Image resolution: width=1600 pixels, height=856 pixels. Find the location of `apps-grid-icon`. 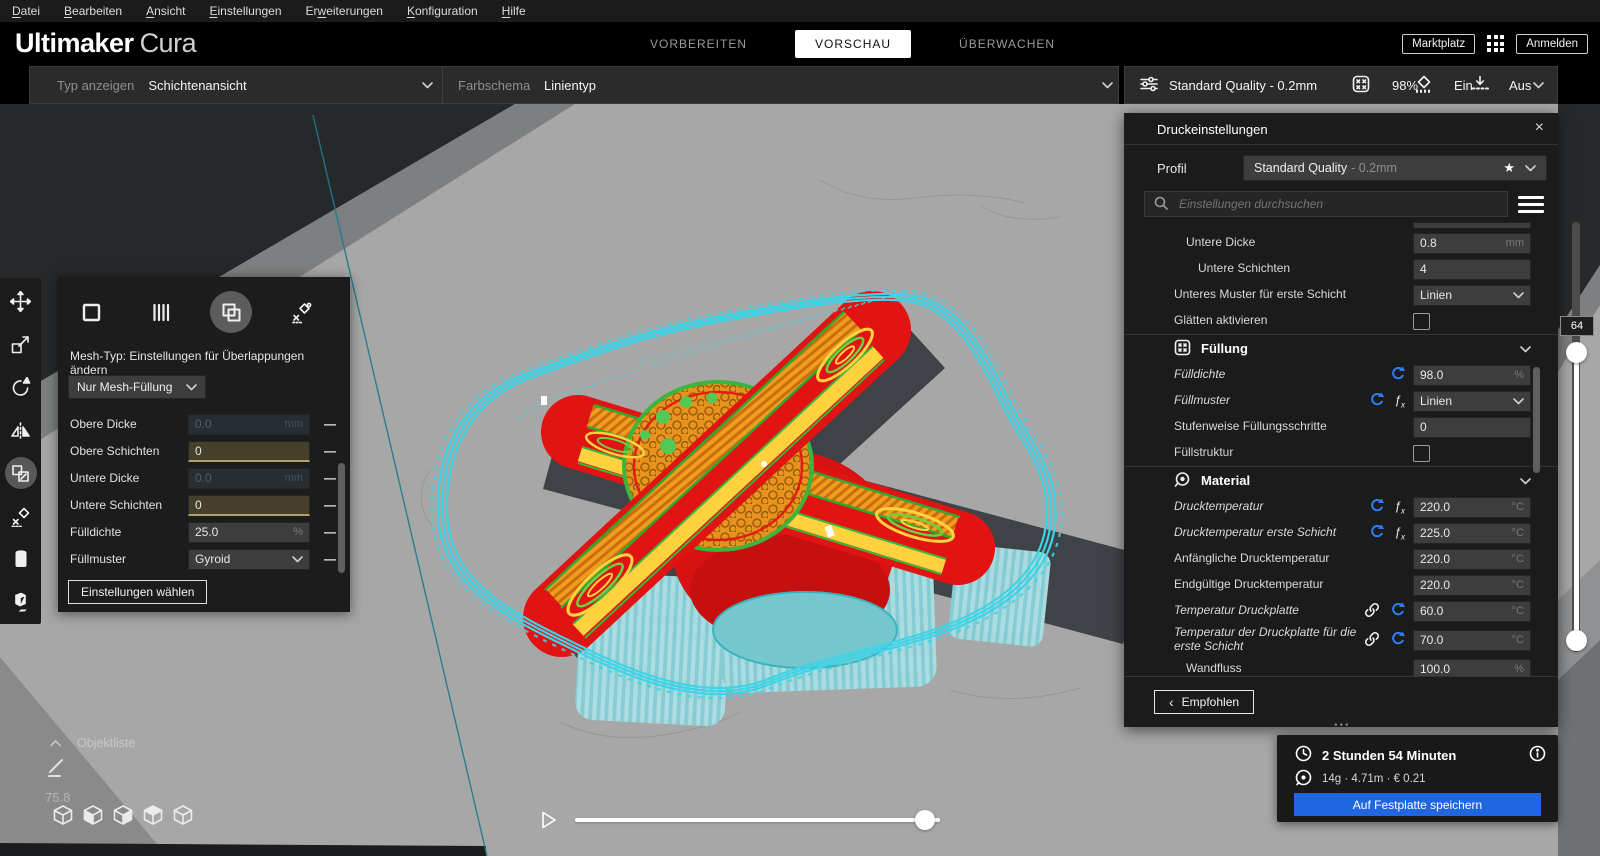

apps-grid-icon is located at coordinates (1496, 43).